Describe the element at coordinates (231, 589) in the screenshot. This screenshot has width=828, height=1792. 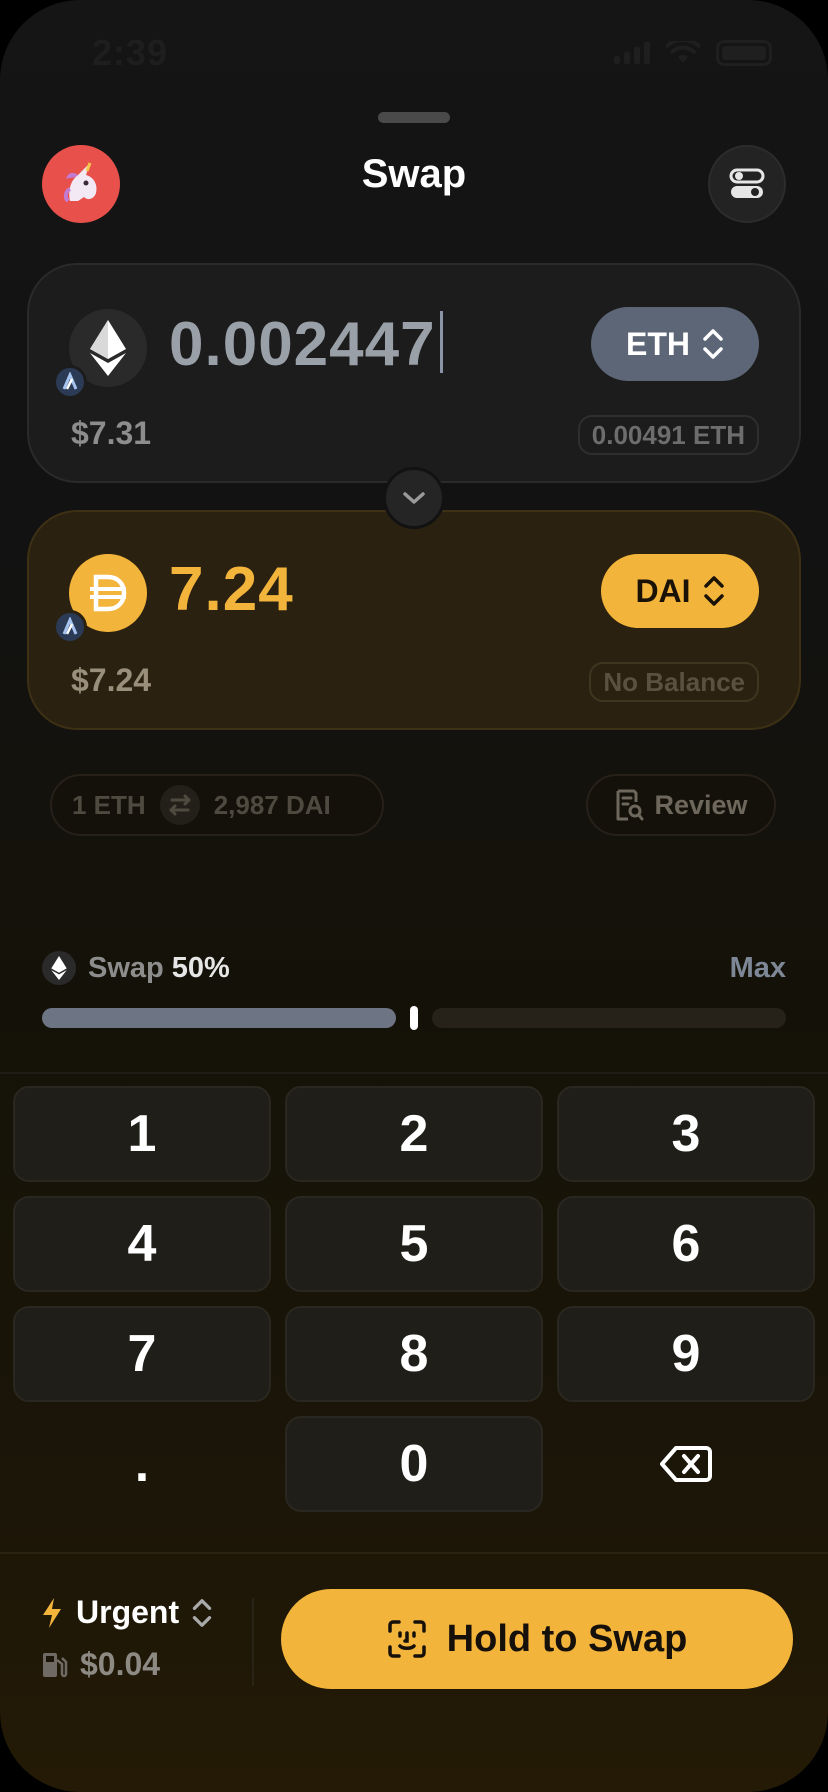
I see `output-amount: 7.24` at that location.